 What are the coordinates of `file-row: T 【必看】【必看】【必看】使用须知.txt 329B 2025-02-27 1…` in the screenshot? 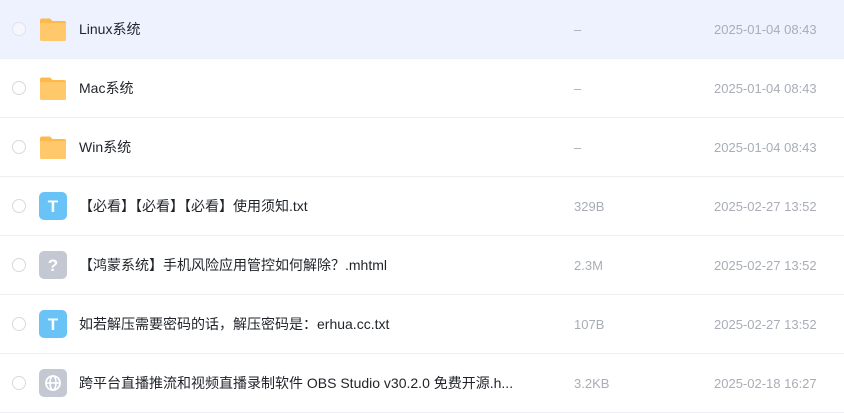 It's located at (422, 206).